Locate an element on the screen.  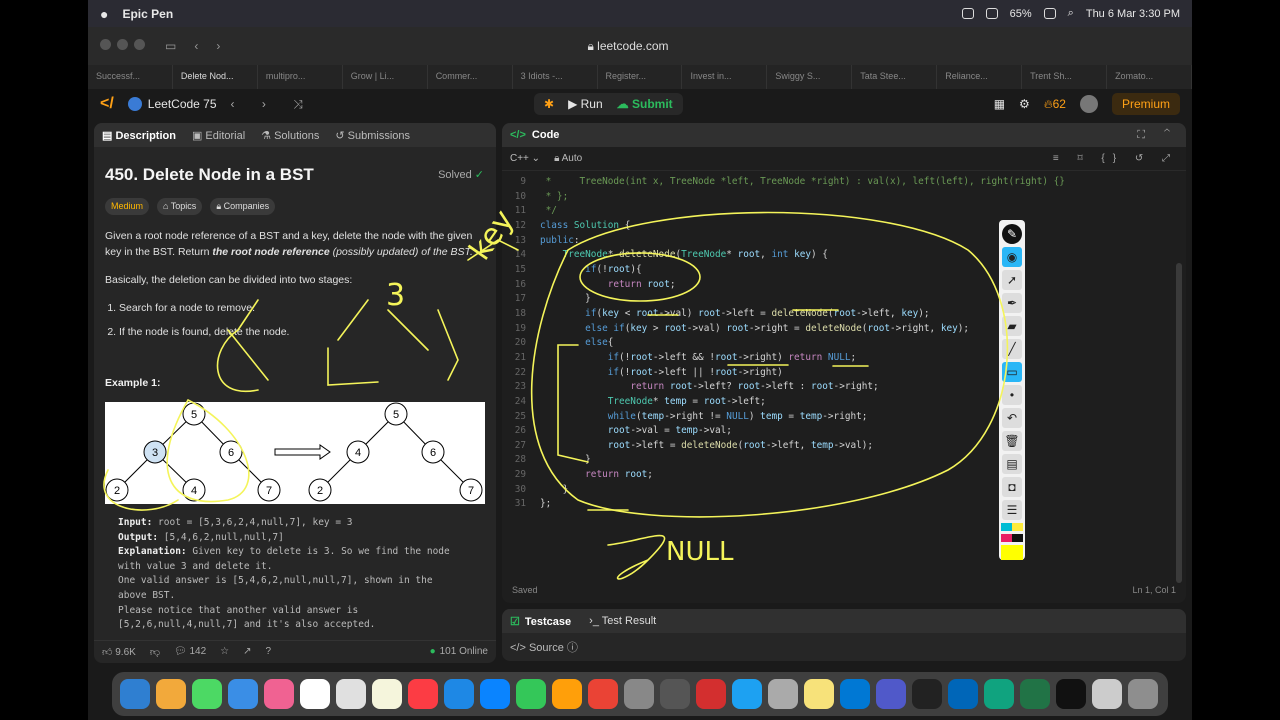
tab-test-result: ›_ Test Result is located at coordinates (622, 621).